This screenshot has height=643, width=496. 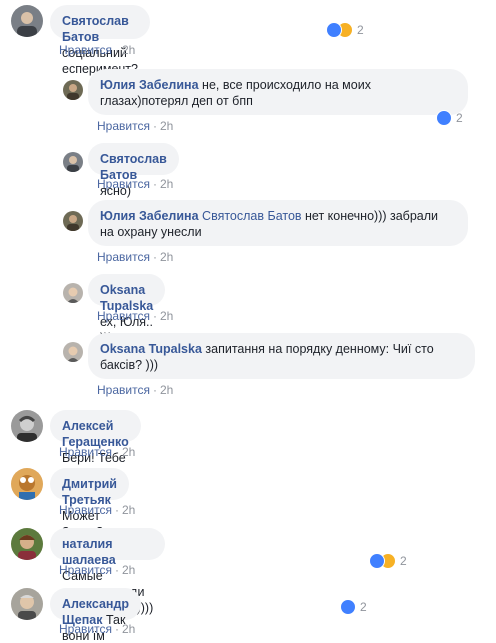 I want to click on comment-bubble: Oksana Tupalska ех, Юля.. ))), so click(x=127, y=309).